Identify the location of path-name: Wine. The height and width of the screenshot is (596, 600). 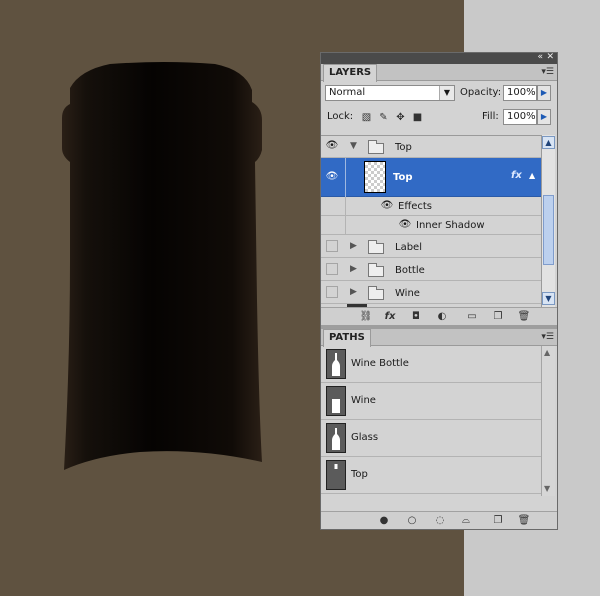
(363, 400).